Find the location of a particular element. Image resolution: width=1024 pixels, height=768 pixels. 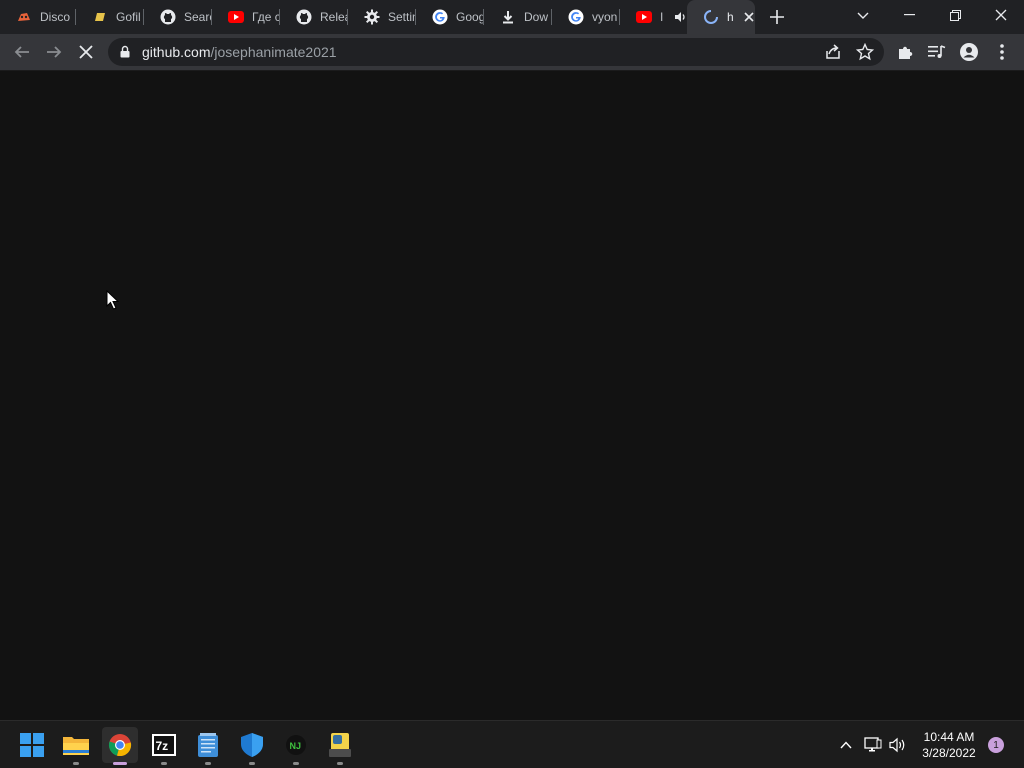

chrome-icon is located at coordinates (120, 745).